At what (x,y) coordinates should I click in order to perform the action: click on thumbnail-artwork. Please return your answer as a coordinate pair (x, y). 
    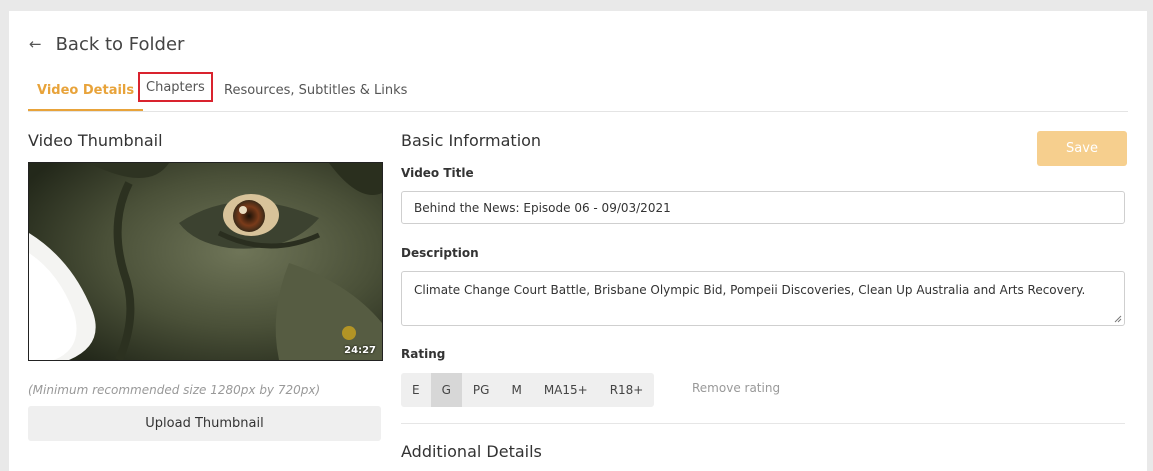
    Looking at the image, I should click on (205, 261).